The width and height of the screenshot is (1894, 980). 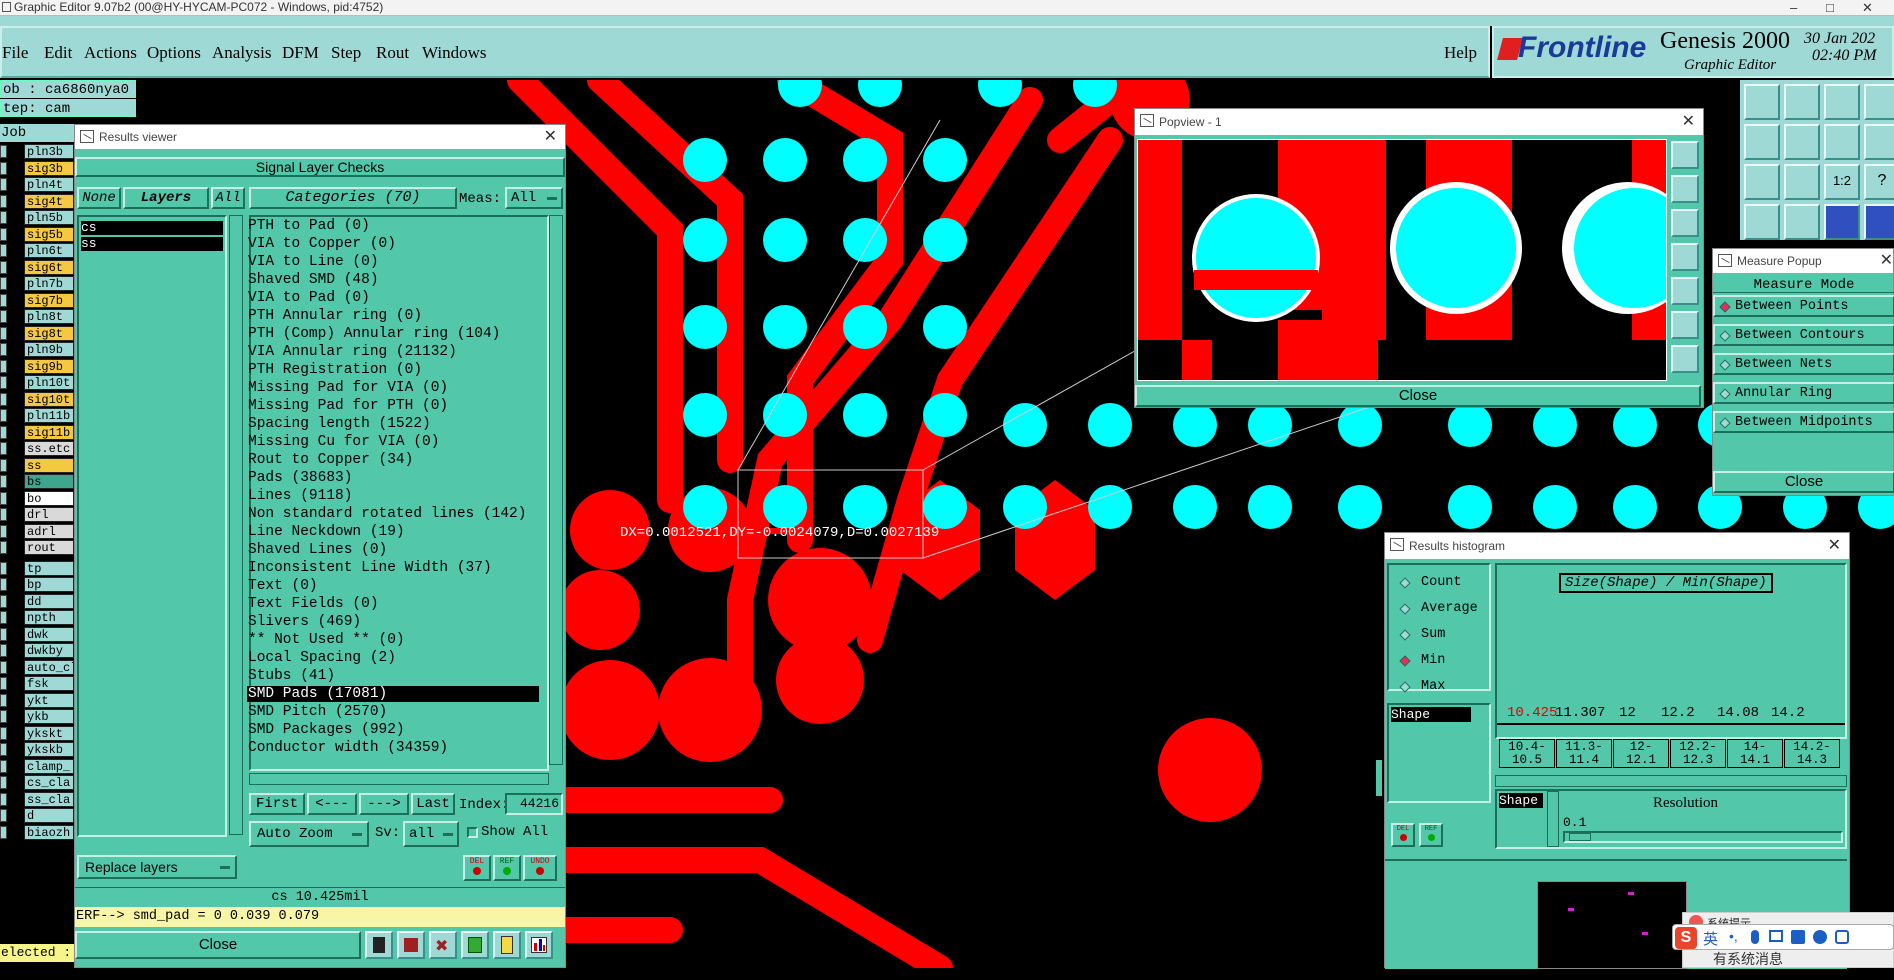 I want to click on layer-row: ss.etc, so click(x=37, y=449).